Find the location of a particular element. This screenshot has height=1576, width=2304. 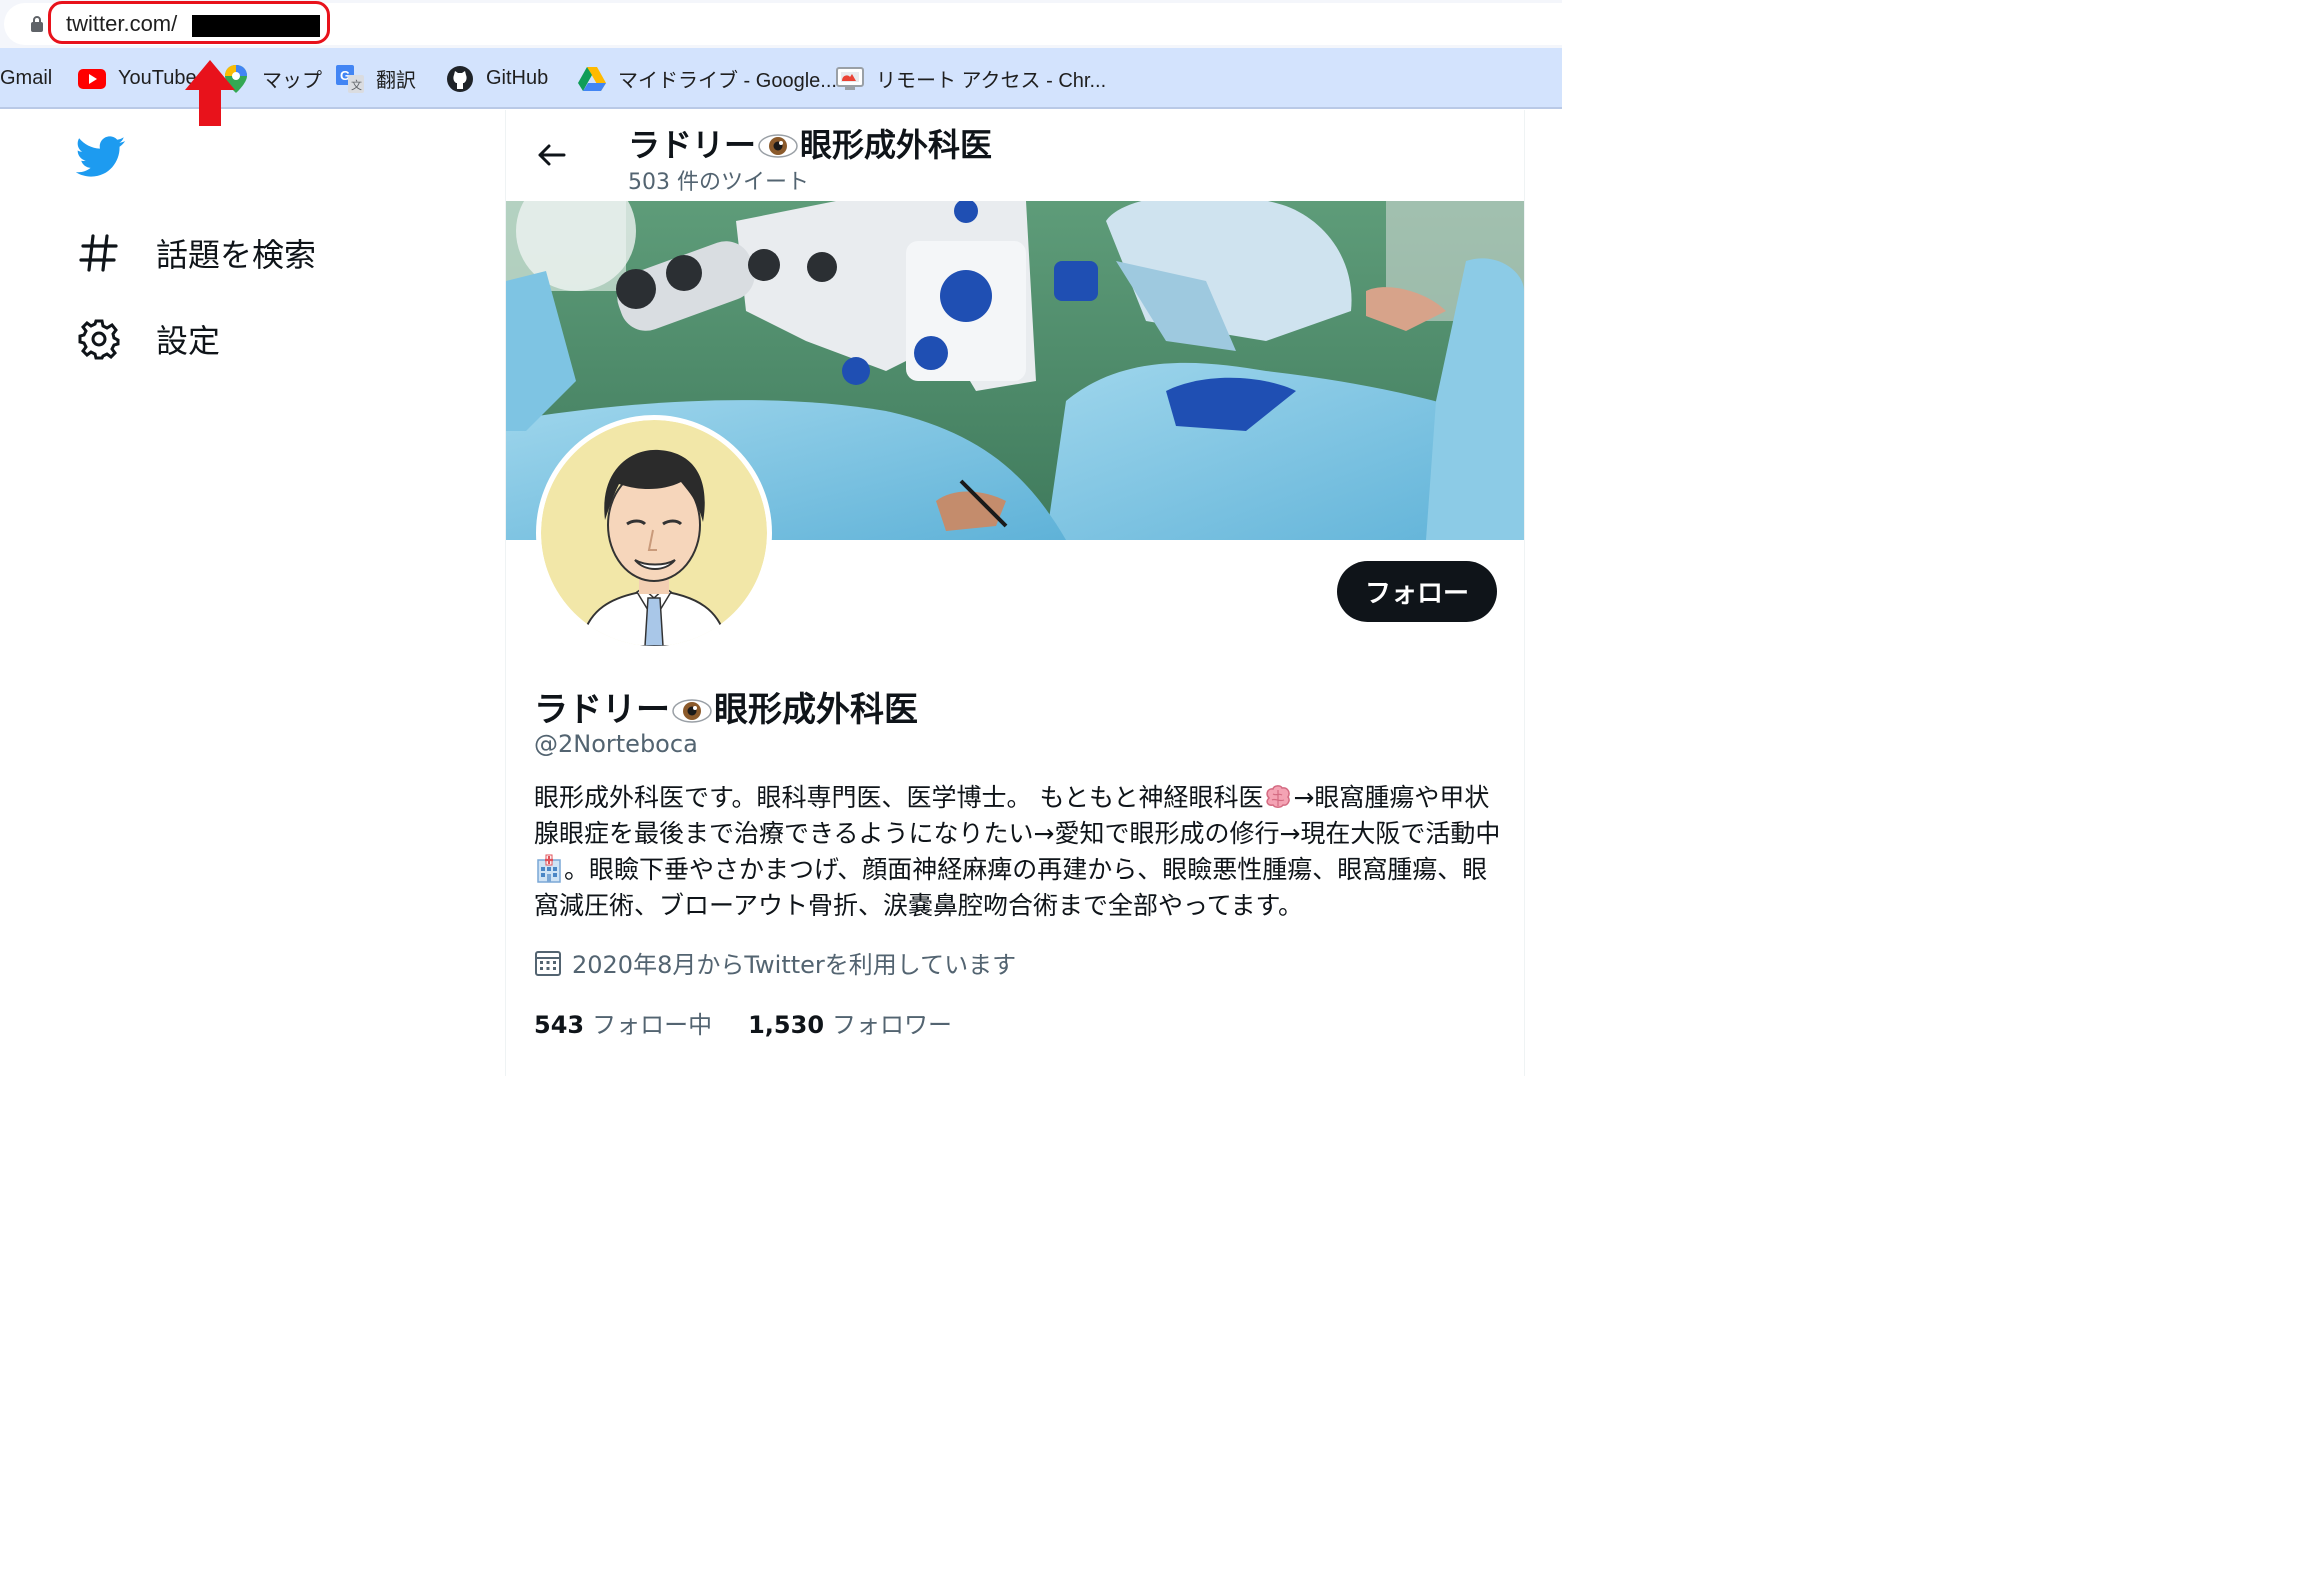

header-name-prefix: ラドリー is located at coordinates (692, 145).